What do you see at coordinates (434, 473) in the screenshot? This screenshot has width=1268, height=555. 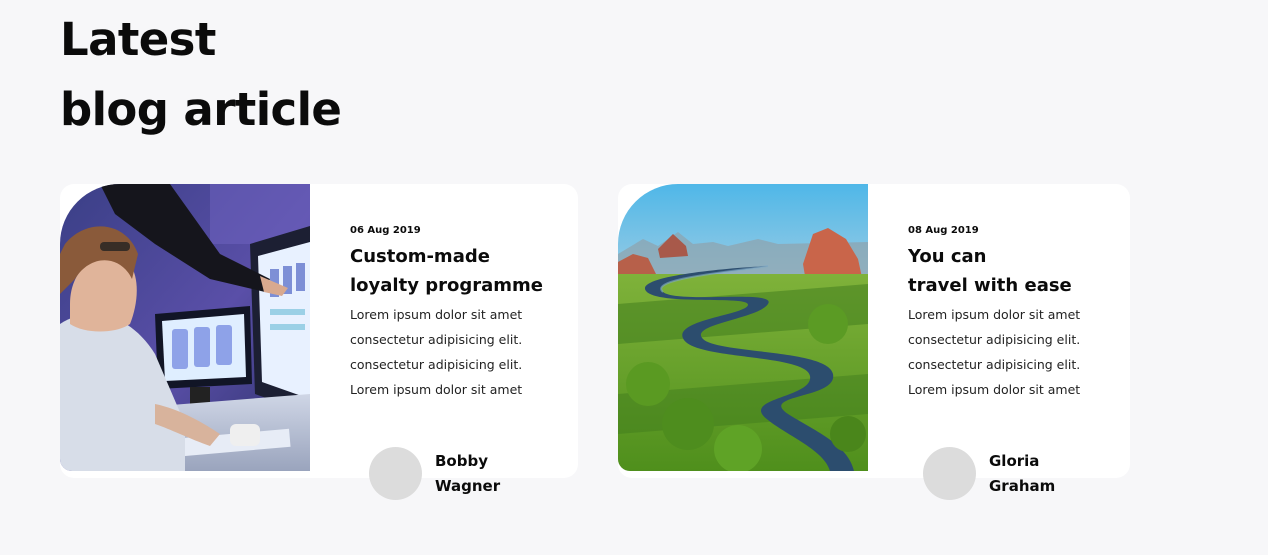 I see `article-author: Bobby Wagner` at bounding box center [434, 473].